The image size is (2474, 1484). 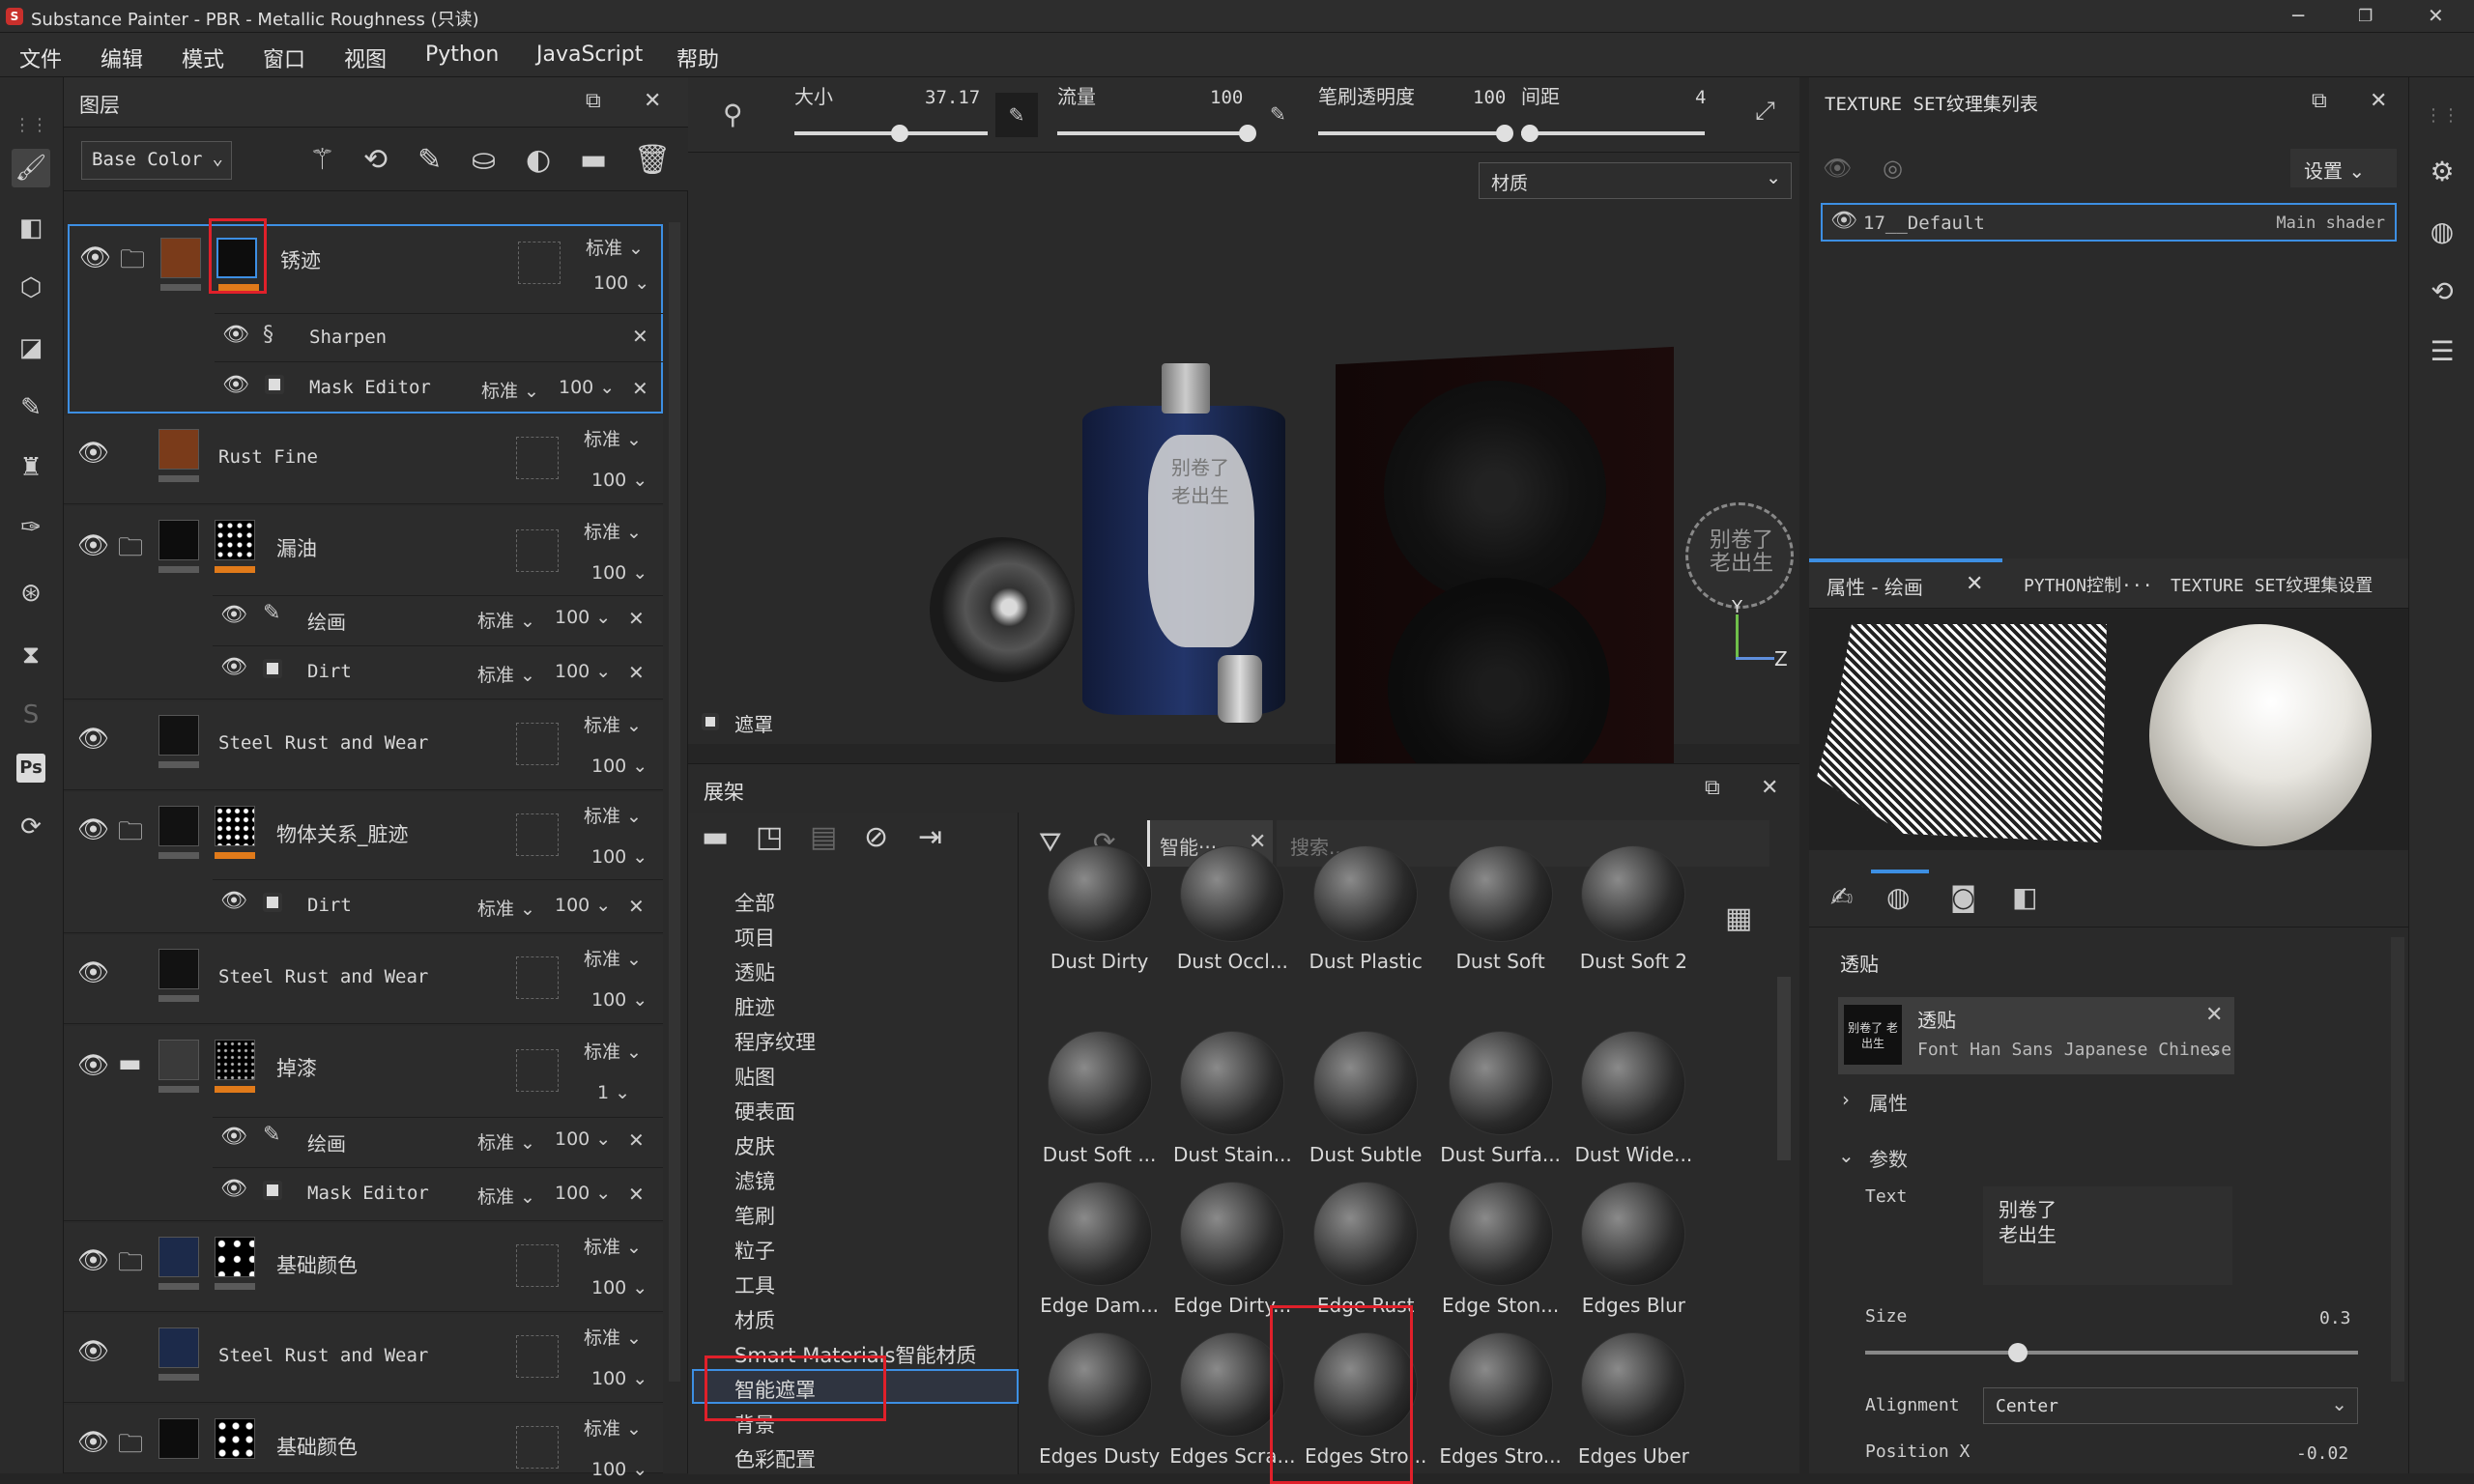 What do you see at coordinates (653, 160) in the screenshot?
I see `delete-layer-icon: 🗑` at bounding box center [653, 160].